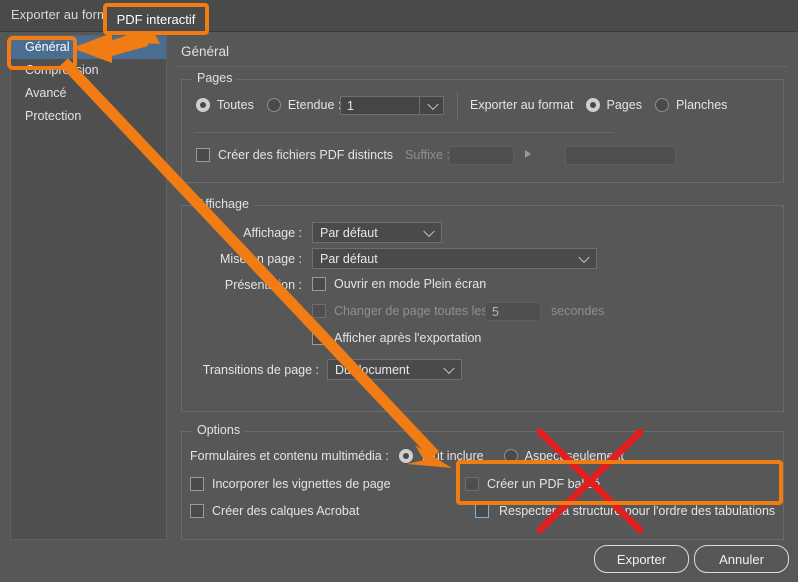  I want to click on callout-label: PDF interactif, so click(156, 19).